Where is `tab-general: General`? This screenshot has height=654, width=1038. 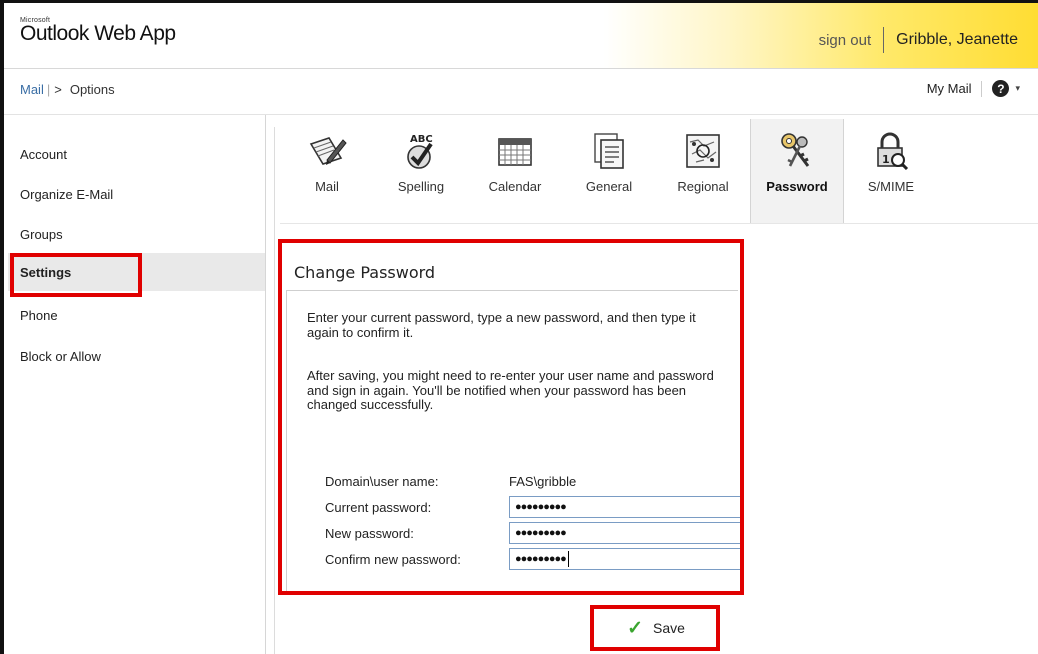
tab-general: General is located at coordinates (609, 171).